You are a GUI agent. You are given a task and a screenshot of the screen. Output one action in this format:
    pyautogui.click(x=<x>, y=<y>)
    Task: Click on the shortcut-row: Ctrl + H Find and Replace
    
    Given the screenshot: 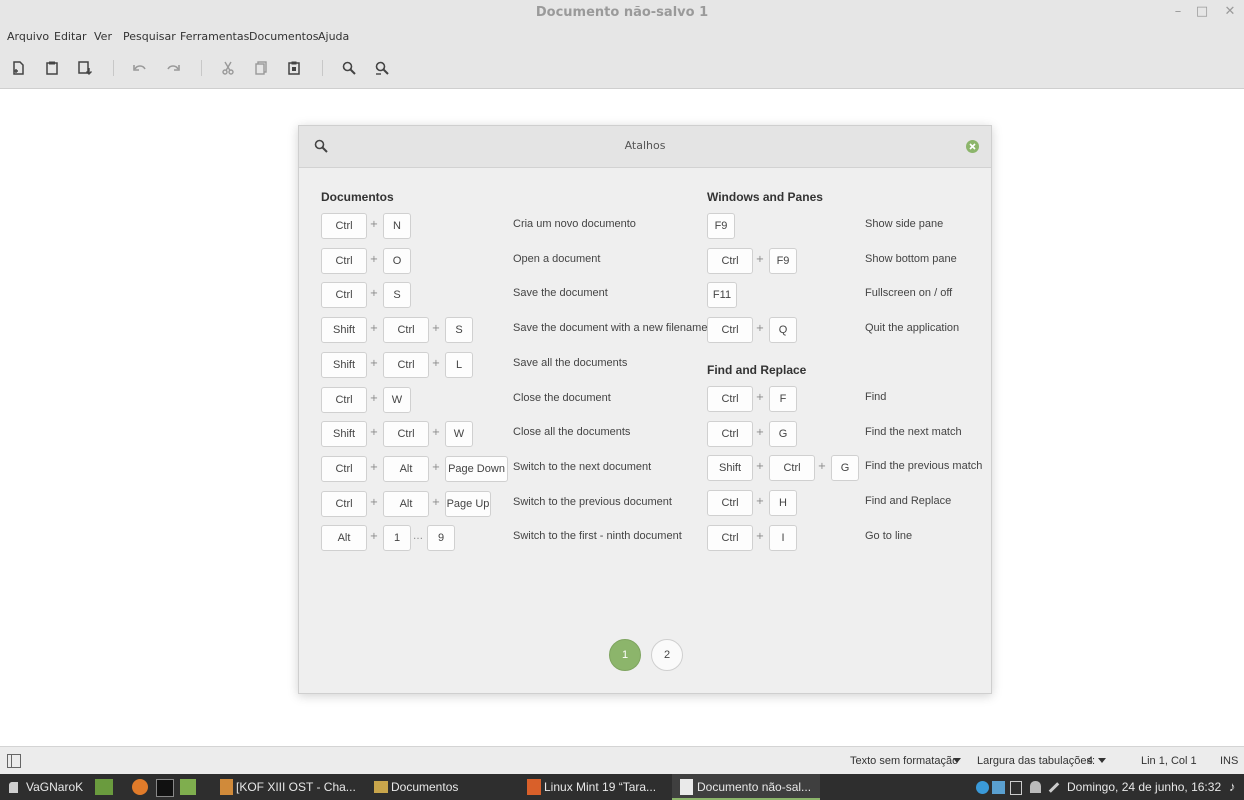 What is the action you would take?
    pyautogui.click(x=887, y=503)
    